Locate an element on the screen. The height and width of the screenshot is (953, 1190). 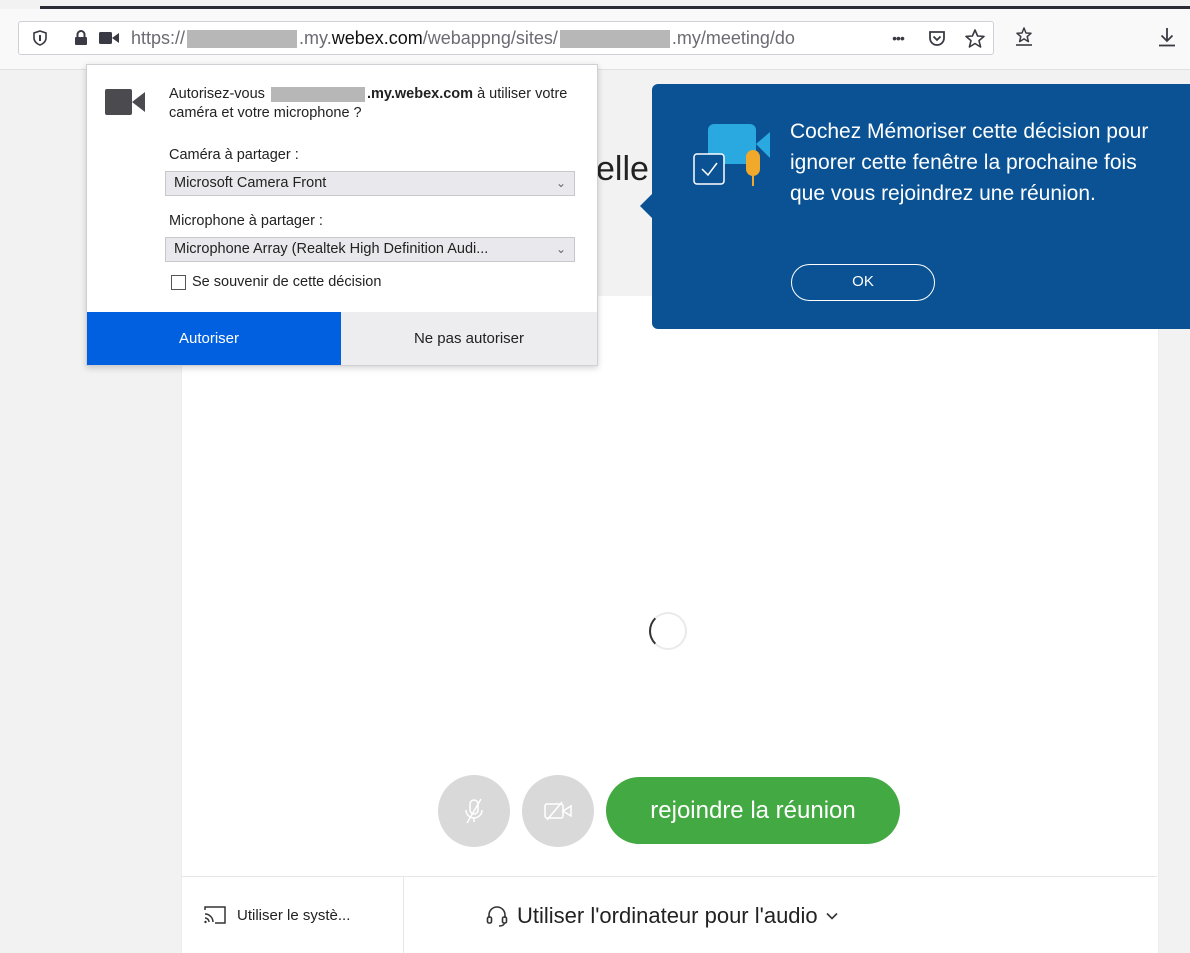
chevron-down-icon is located at coordinates (832, 916).